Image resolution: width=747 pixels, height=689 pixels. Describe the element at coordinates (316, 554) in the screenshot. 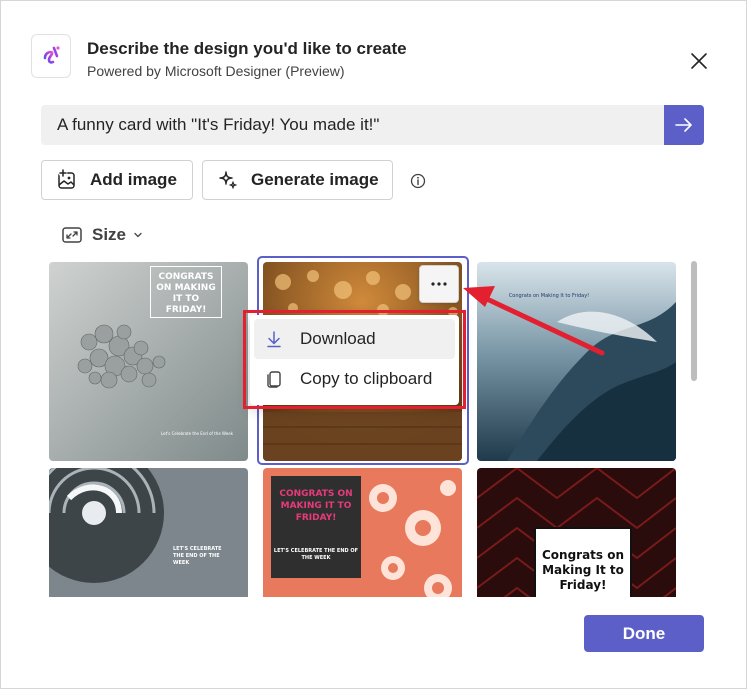

I see `card-caption: LET'S CELEBRATE THE END OF THE WEEK` at that location.